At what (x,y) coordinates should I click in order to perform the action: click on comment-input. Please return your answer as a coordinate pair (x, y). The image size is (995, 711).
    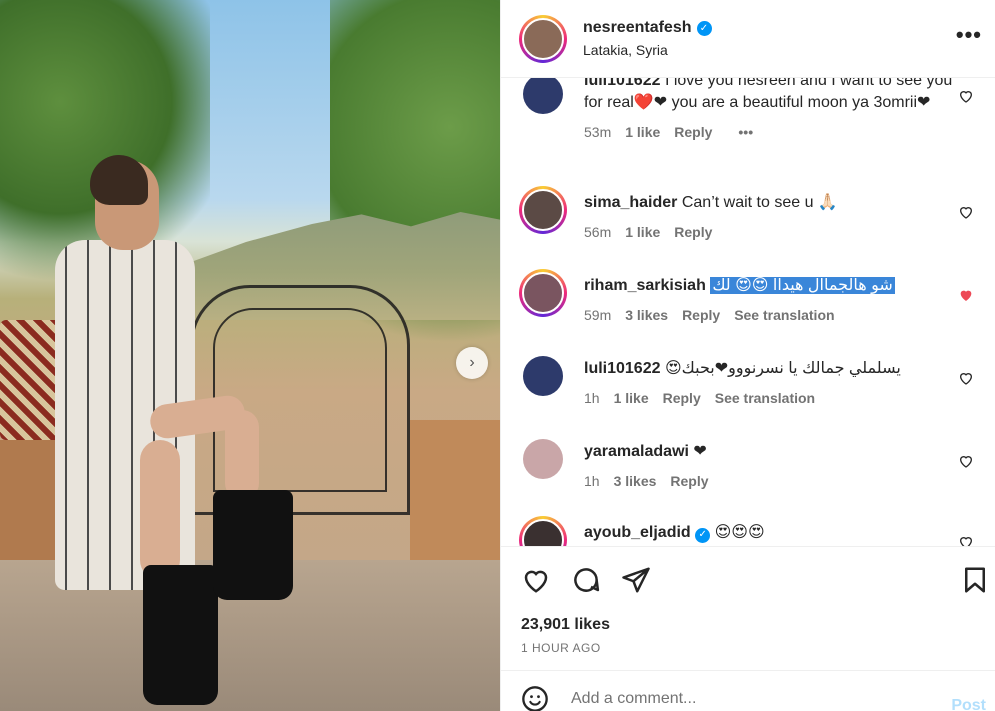
    Looking at the image, I should click on (751, 699).